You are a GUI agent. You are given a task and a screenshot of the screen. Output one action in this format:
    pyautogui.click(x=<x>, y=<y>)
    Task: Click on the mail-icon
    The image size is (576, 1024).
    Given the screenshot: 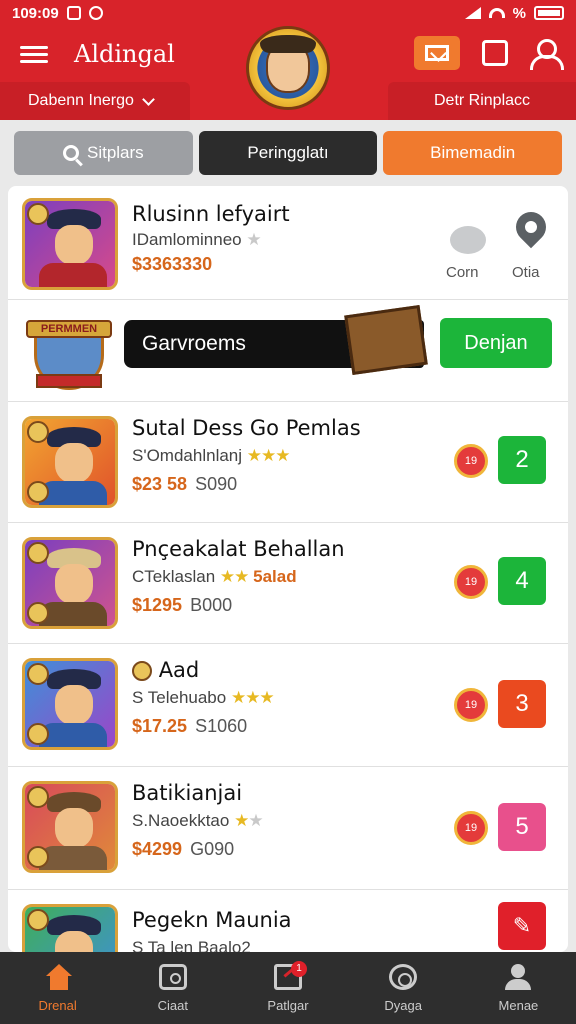 What is the action you would take?
    pyautogui.click(x=437, y=53)
    